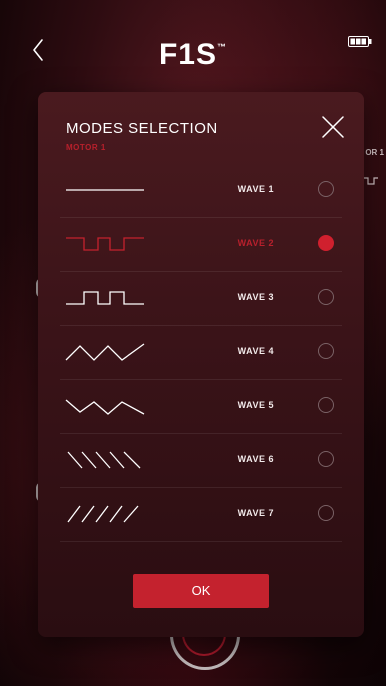  I want to click on brand-logo-text: F1S, so click(188, 54).